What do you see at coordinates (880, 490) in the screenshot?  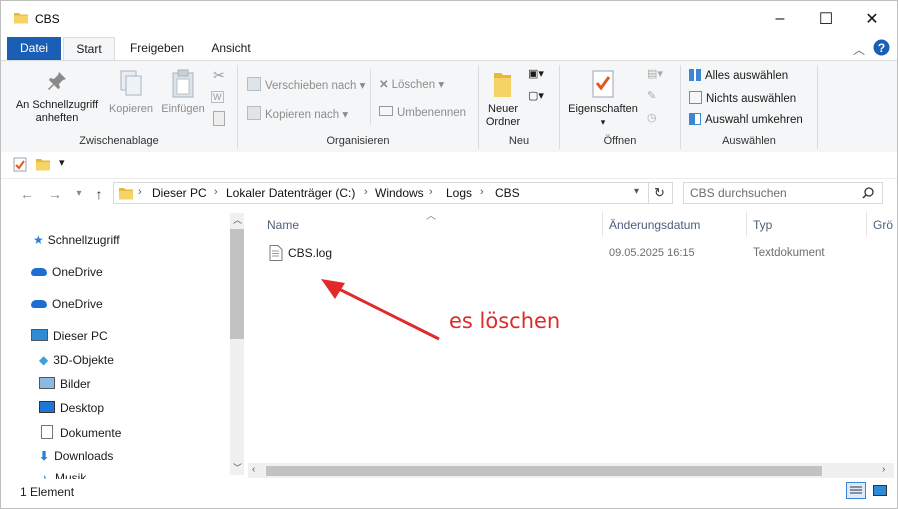 I see `large-icons-view-button` at bounding box center [880, 490].